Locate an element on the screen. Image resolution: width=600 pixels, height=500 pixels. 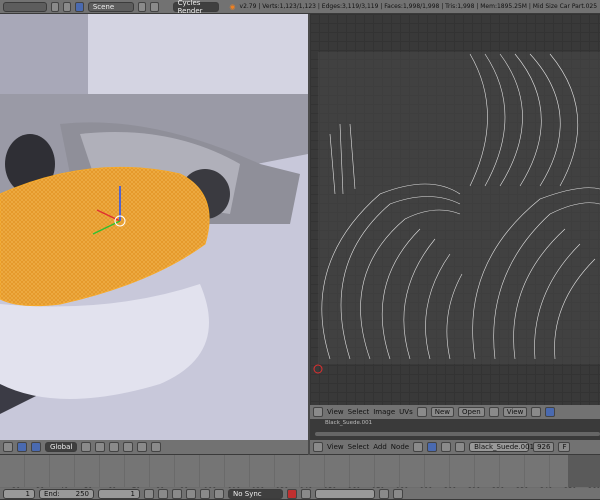
jump-end-icon is located at coordinates (219, 493).